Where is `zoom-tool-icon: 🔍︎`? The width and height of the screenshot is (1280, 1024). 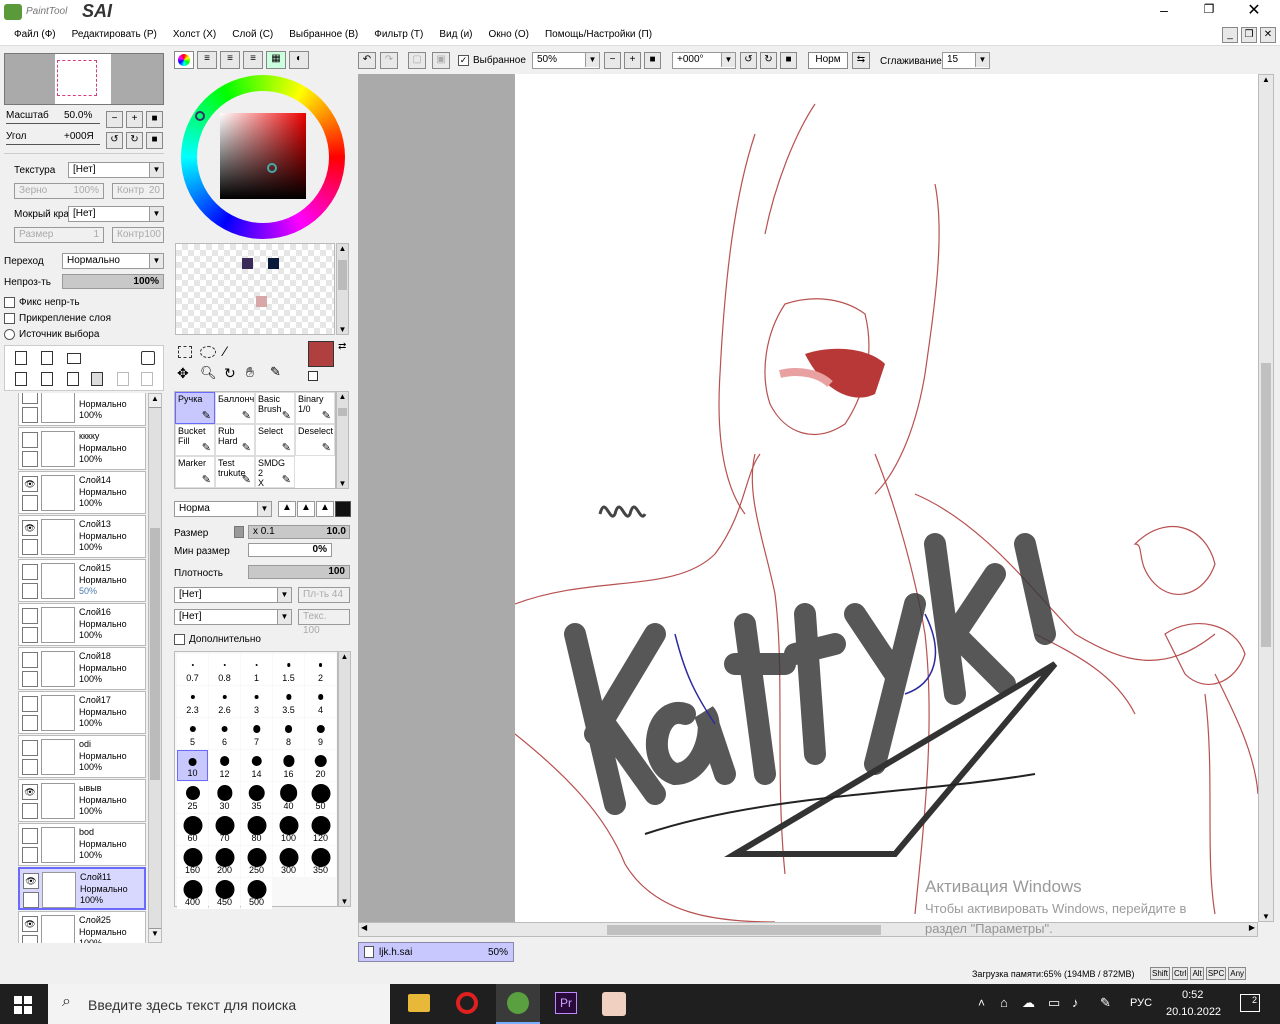
zoom-tool-icon: 🔍︎ is located at coordinates (208, 373).